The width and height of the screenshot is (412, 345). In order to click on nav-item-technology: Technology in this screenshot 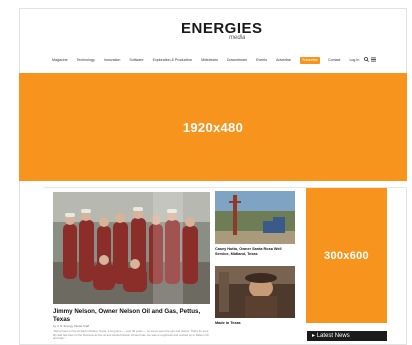, I will do `click(86, 60)`.